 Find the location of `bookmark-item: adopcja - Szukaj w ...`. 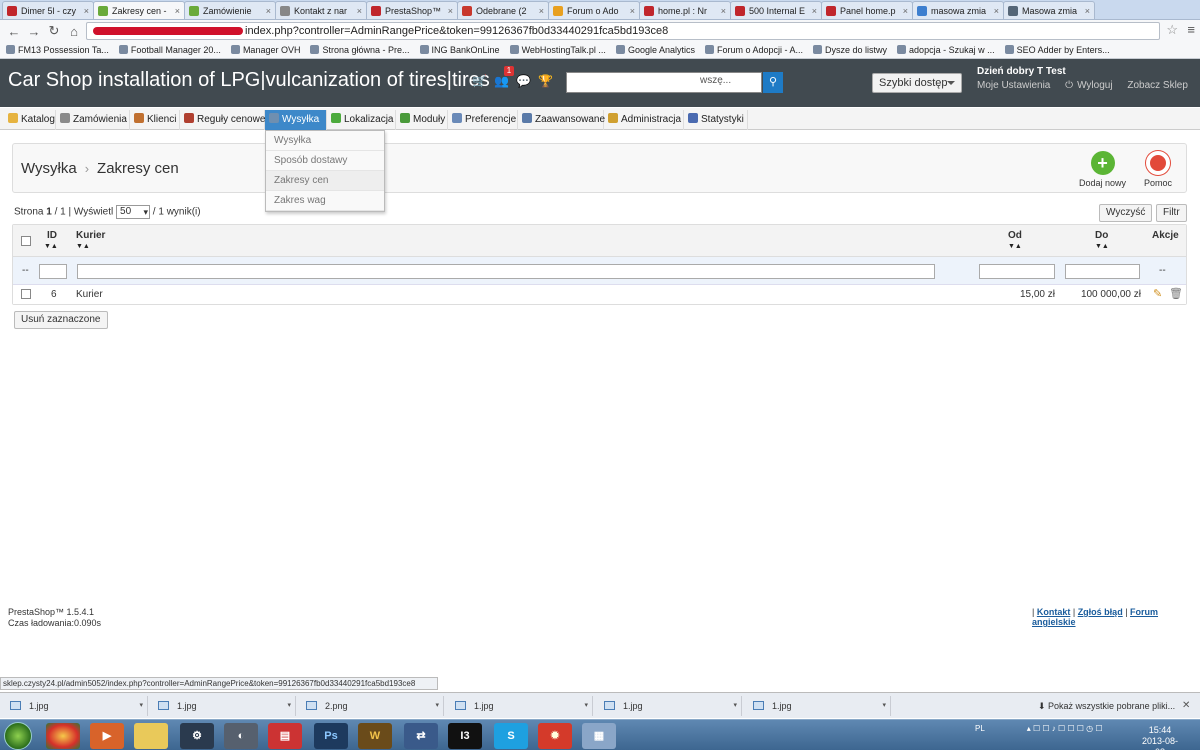

bookmark-item: adopcja - Szukaj w ... is located at coordinates (946, 50).